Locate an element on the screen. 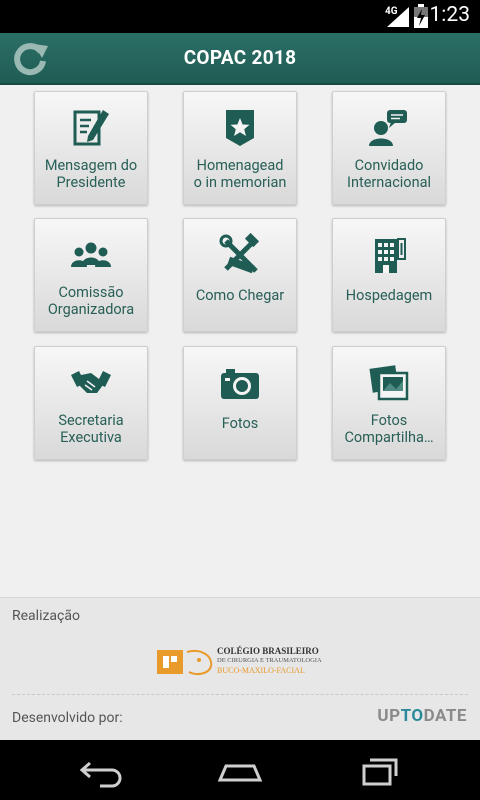 This screenshot has height=800, width=480. star-badge-icon is located at coordinates (240, 128).